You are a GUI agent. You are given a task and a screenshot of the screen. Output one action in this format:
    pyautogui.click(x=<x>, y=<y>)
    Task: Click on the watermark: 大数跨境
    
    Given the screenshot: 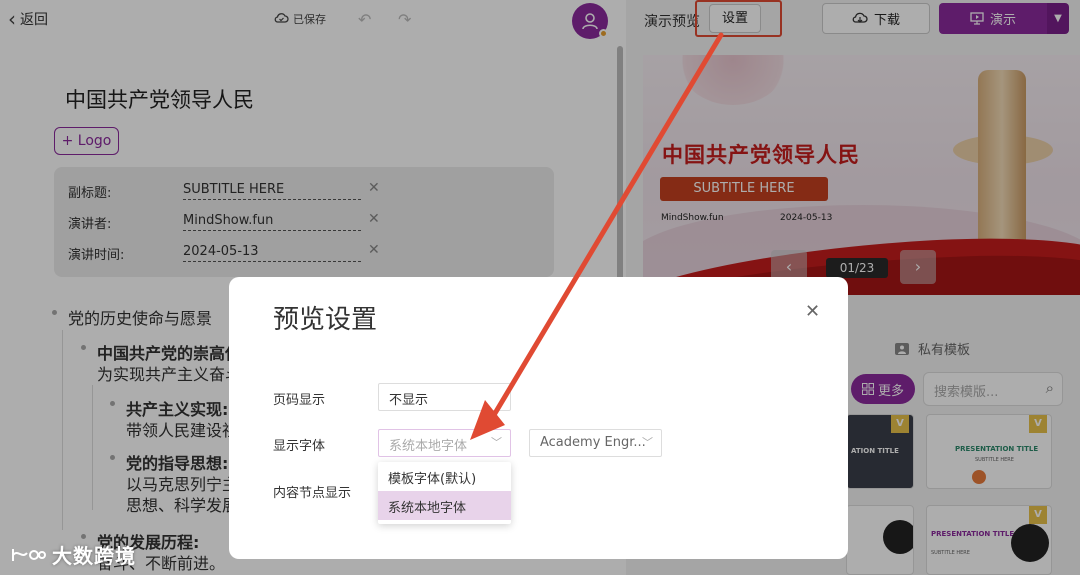 What is the action you would take?
    pyautogui.click(x=73, y=554)
    